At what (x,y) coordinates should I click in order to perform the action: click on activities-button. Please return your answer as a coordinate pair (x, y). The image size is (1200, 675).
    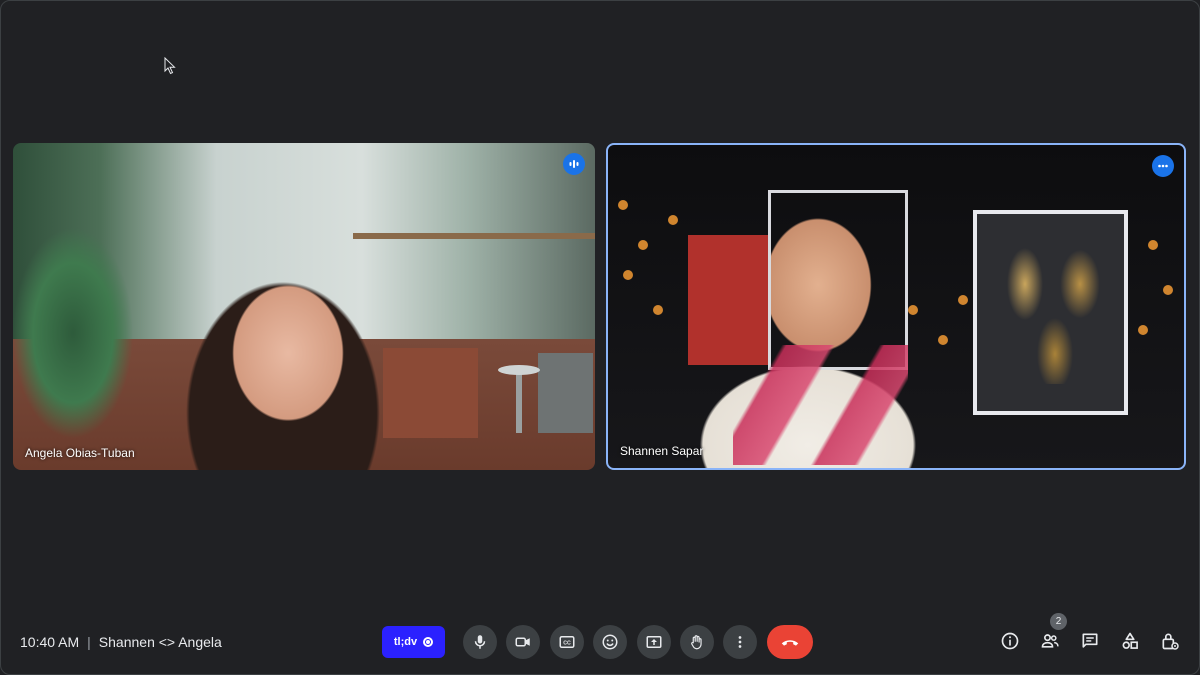
    Looking at the image, I should click on (1130, 641).